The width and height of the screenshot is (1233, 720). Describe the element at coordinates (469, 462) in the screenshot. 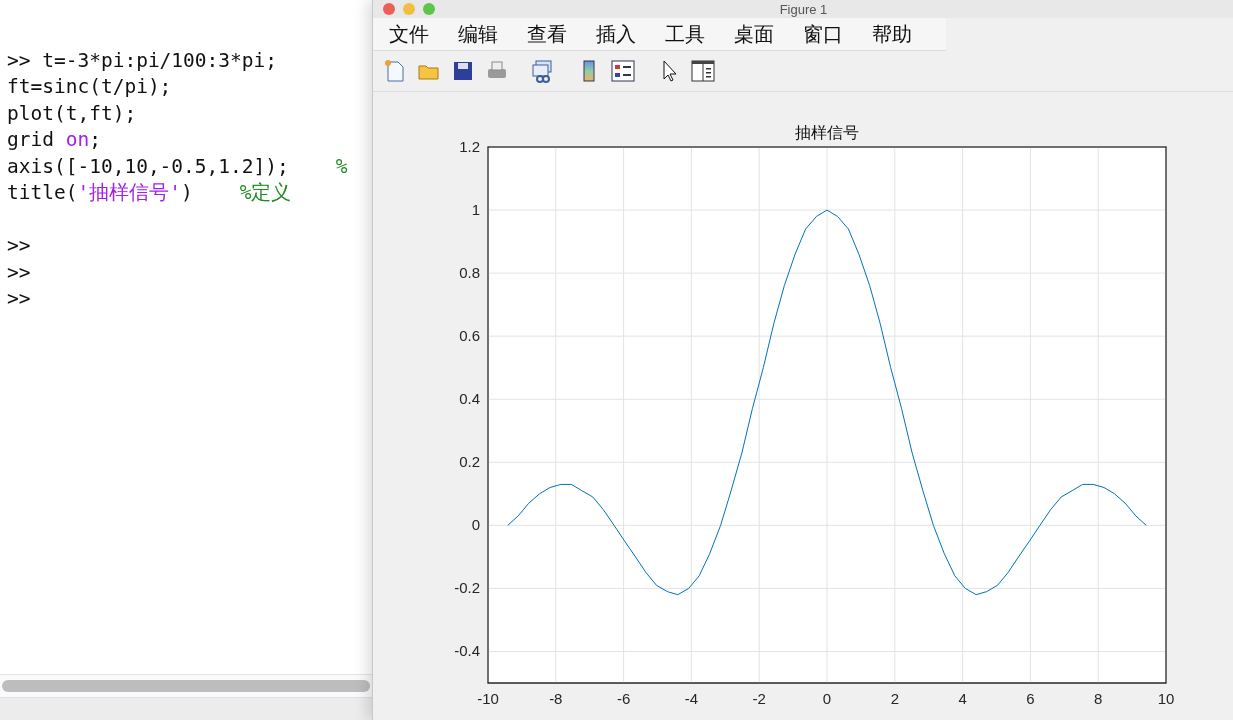

I see `y-tick-label: 0.2` at that location.